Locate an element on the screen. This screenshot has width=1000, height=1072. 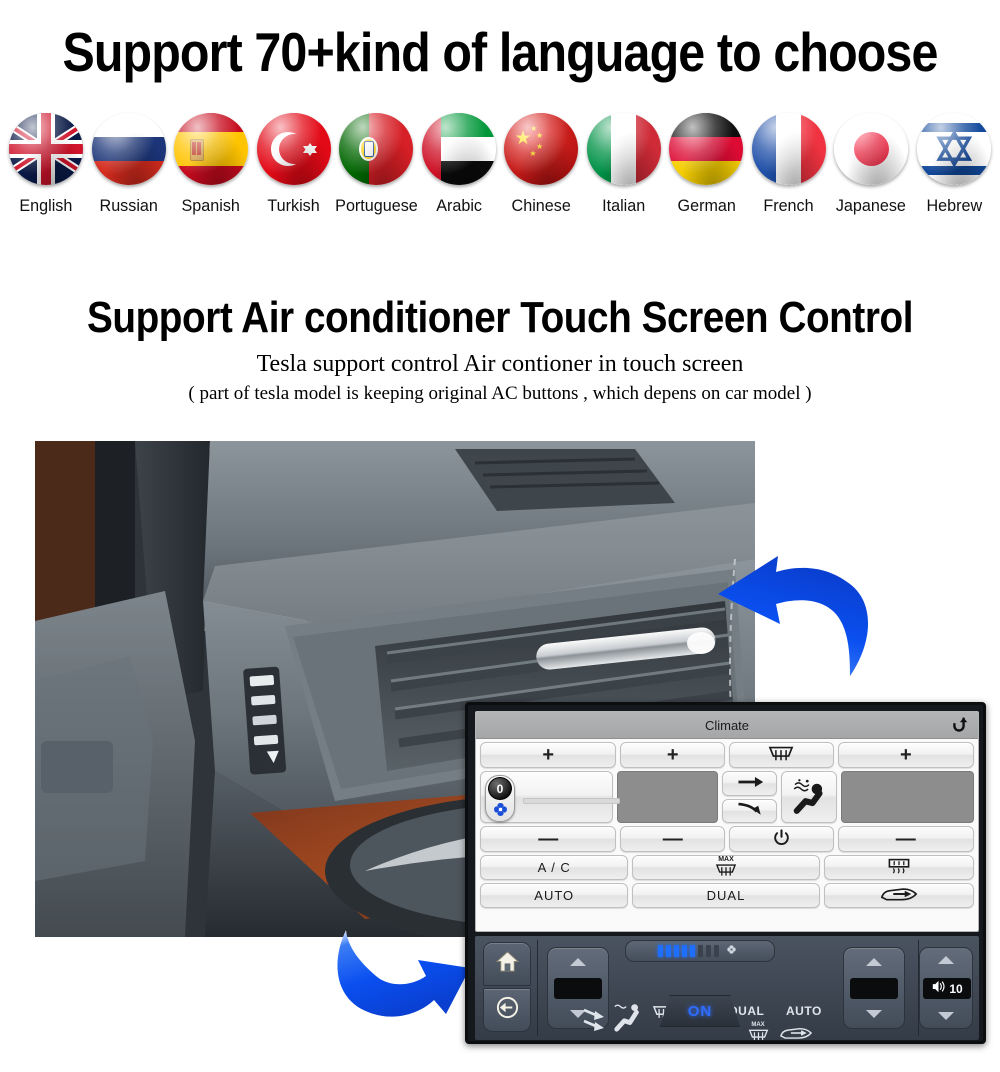
passenger-temperature-display is located at coordinates (907, 797).